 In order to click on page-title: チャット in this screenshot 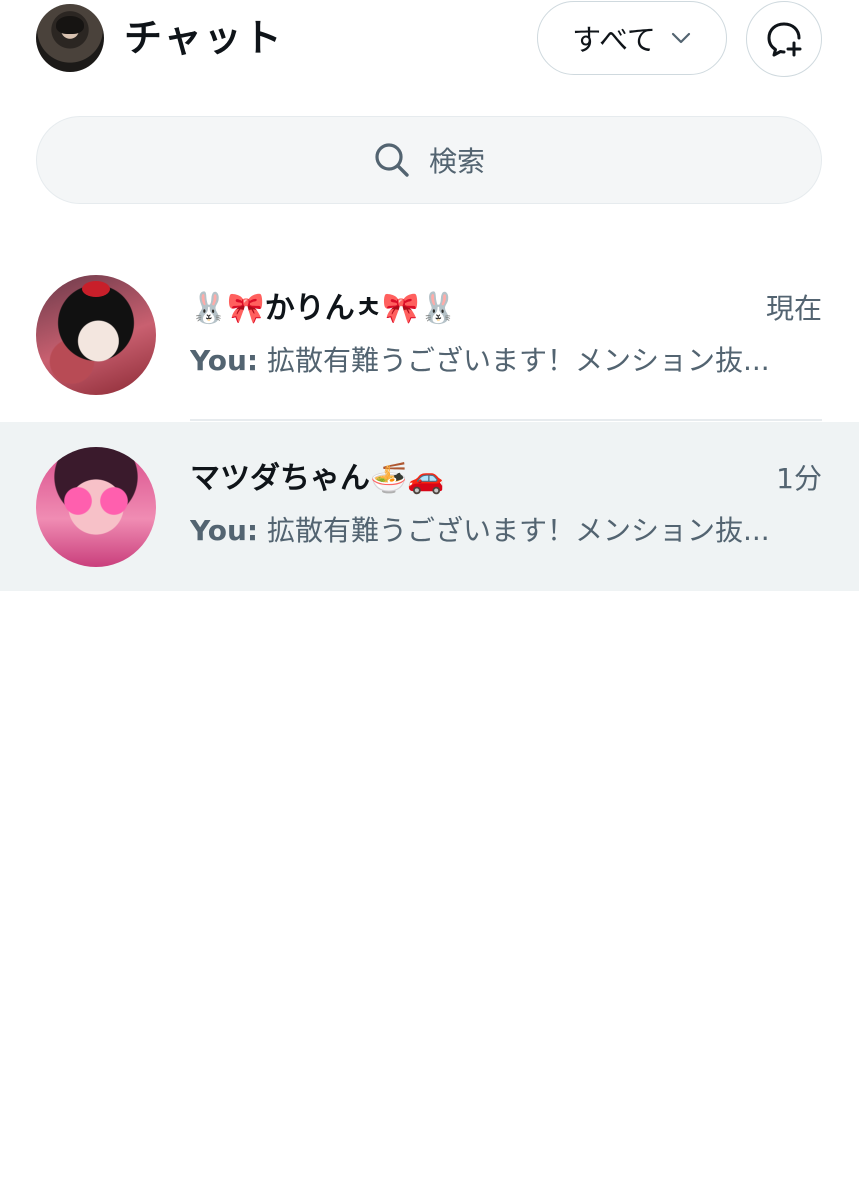, I will do `click(204, 38)`.